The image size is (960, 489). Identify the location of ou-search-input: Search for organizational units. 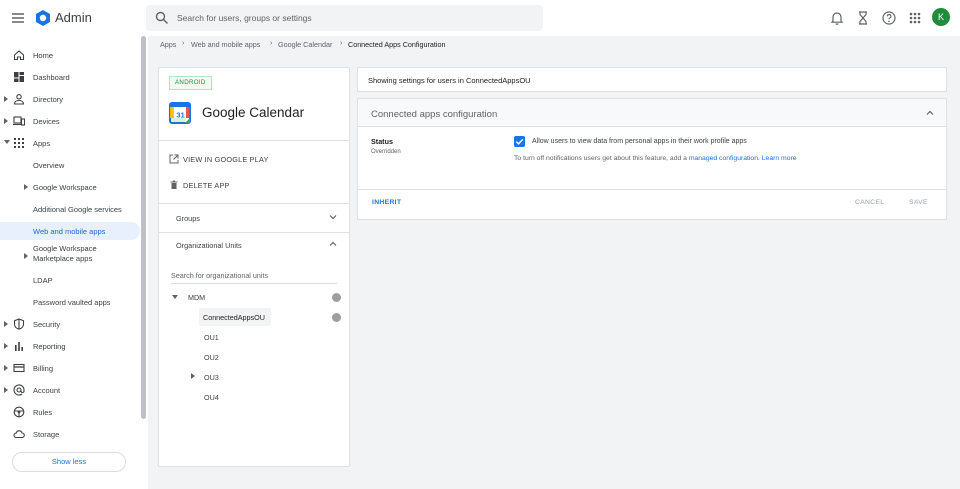
(254, 276).